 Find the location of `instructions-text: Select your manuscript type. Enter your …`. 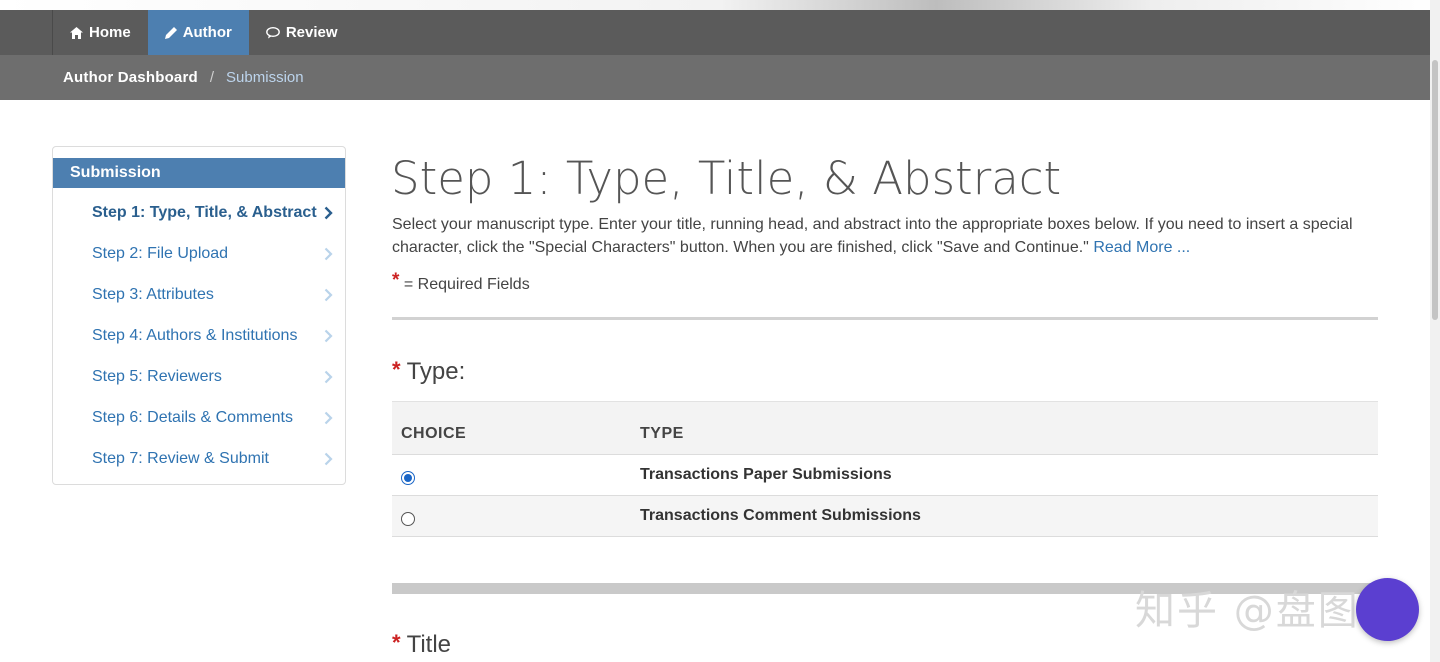

instructions-text: Select your manuscript type. Enter your … is located at coordinates (887, 236).